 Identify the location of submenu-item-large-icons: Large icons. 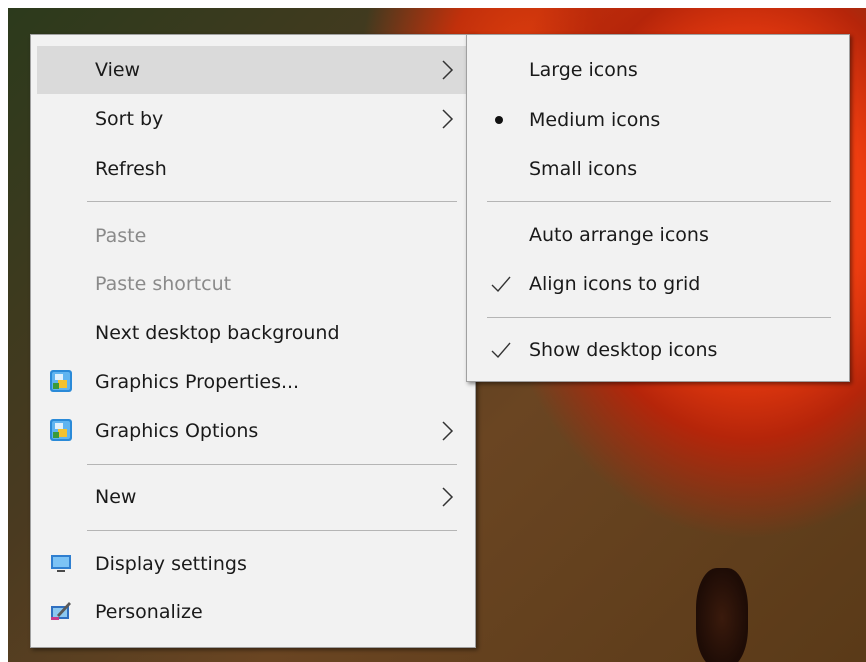
(658, 70).